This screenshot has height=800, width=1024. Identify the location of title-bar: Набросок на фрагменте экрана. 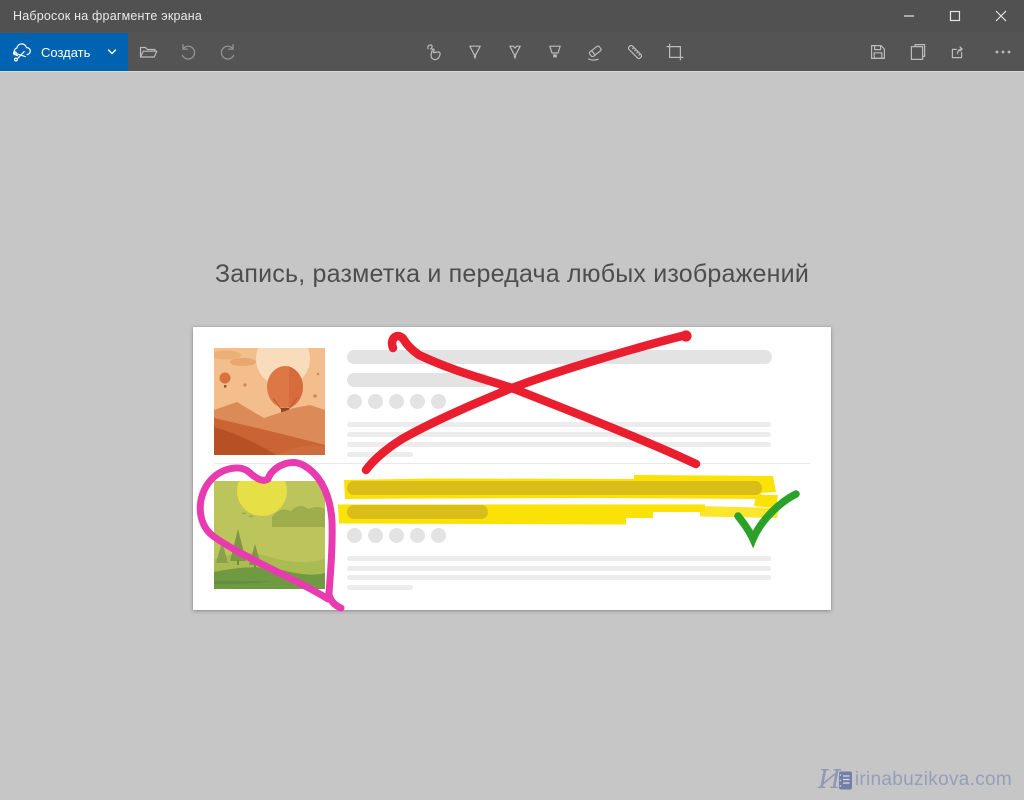
(512, 16).